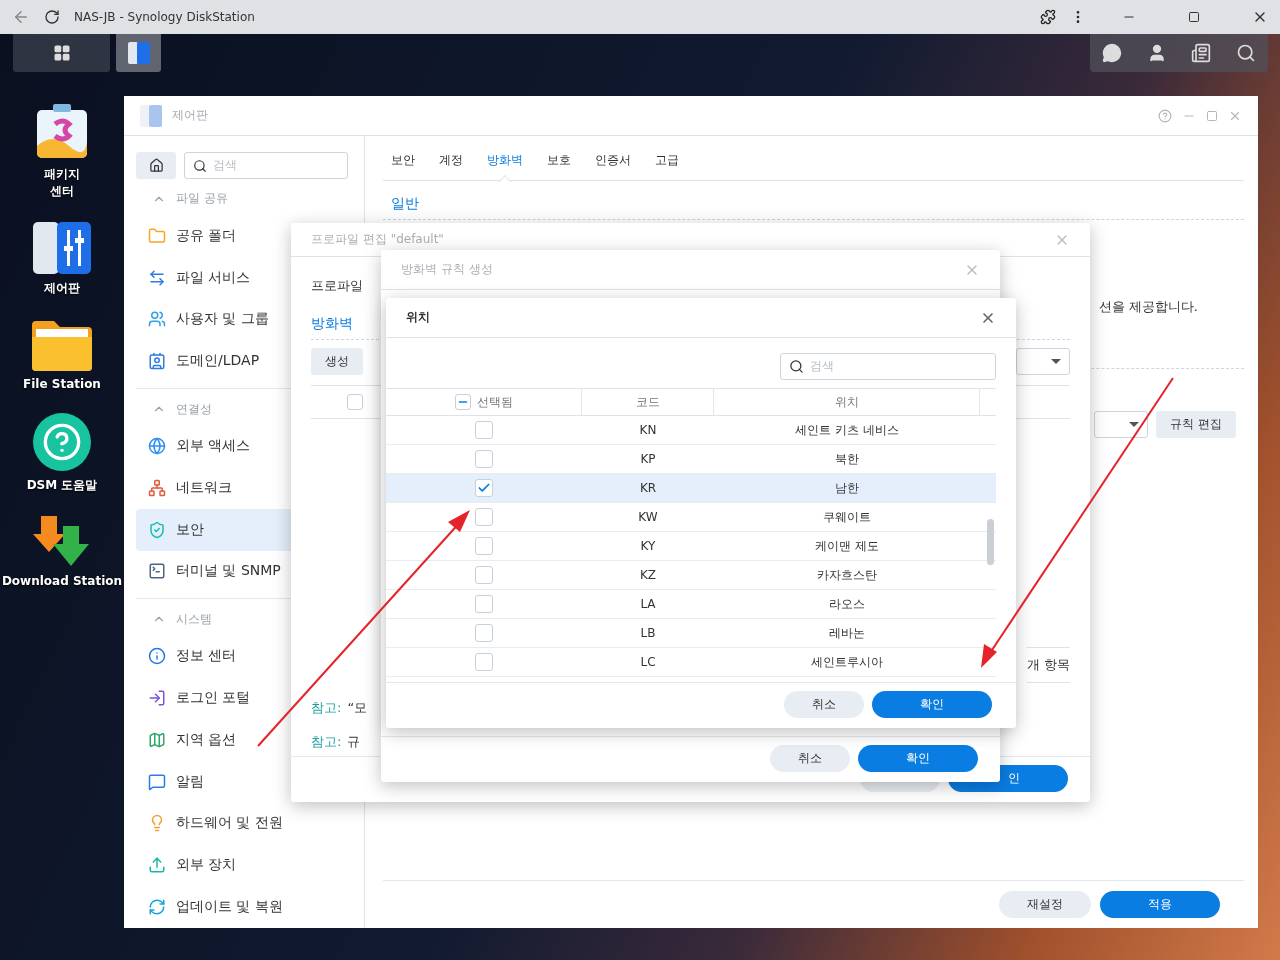 The image size is (1280, 960). What do you see at coordinates (847, 402) in the screenshot?
I see `column-header: 위치` at bounding box center [847, 402].